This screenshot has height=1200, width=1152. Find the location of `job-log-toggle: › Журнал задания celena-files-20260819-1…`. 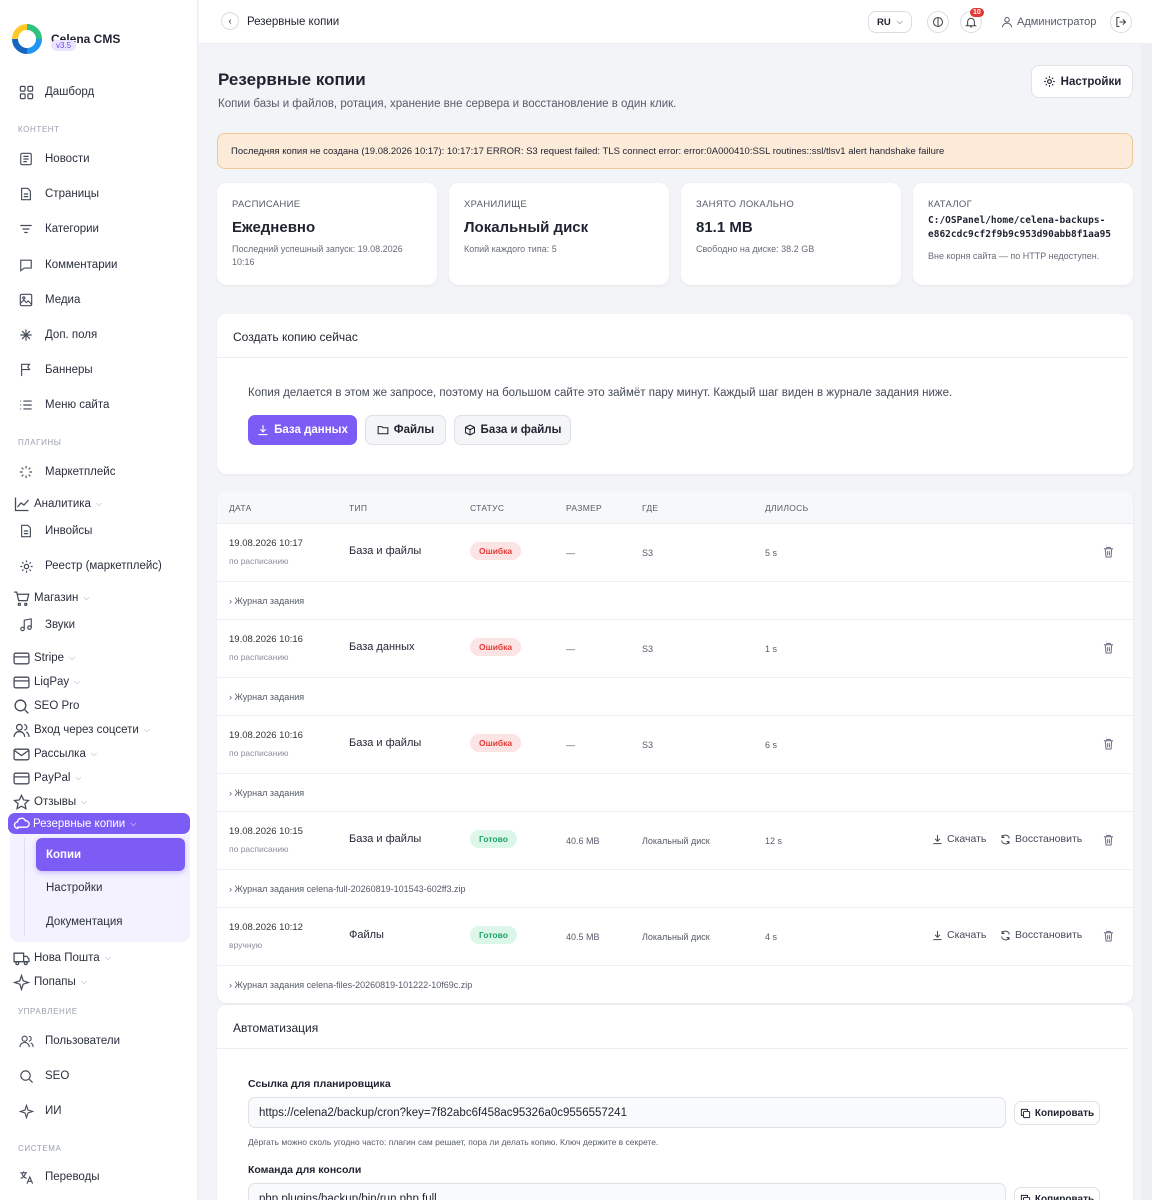

job-log-toggle: › Журнал задания celena-files-20260819-1… is located at coordinates (675, 984).